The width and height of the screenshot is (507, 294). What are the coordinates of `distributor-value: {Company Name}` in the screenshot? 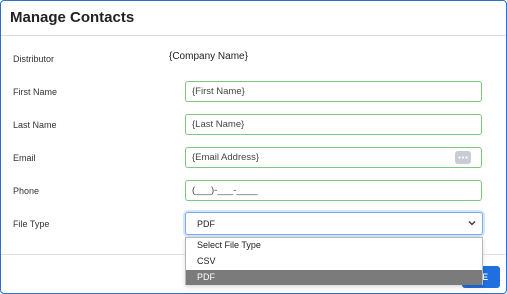 It's located at (208, 56).